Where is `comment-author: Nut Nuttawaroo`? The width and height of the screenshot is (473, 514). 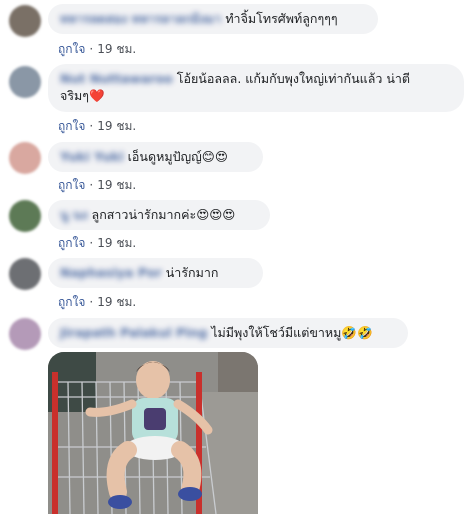 comment-author: Nut Nuttawaroo is located at coordinates (116, 78).